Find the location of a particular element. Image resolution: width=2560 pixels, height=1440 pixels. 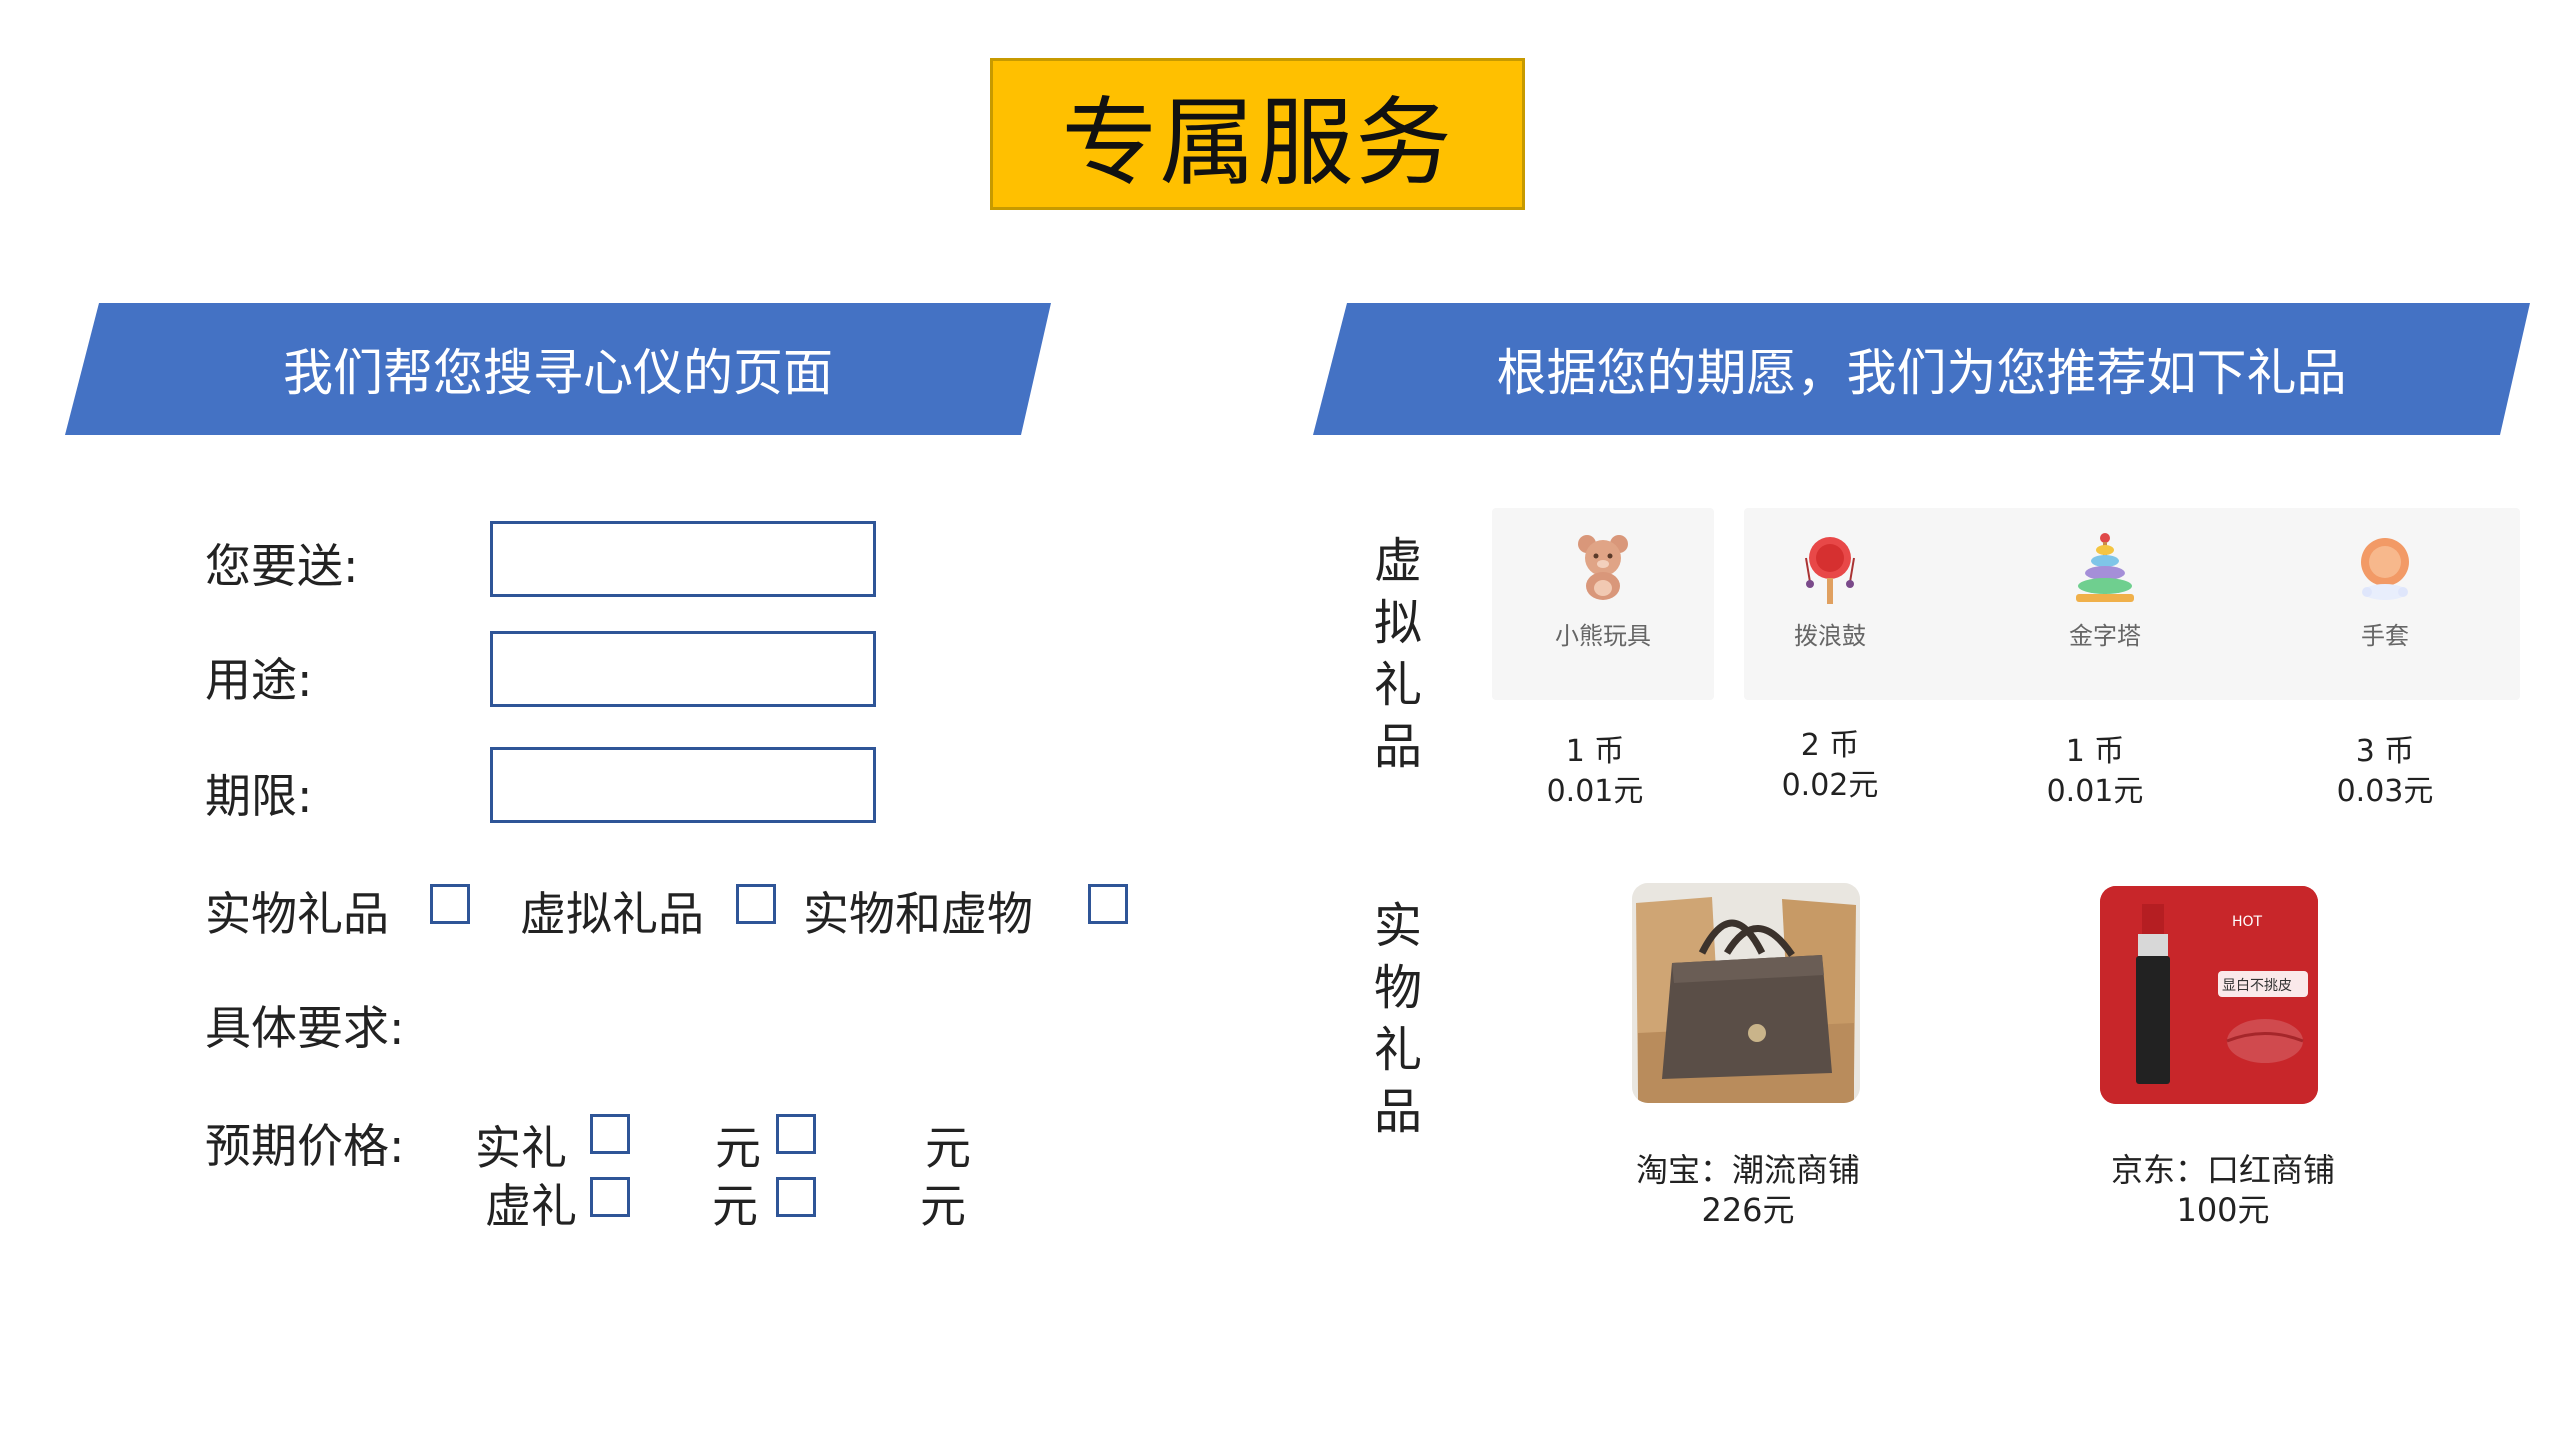

deadline-label: 期限: is located at coordinates (259, 796).